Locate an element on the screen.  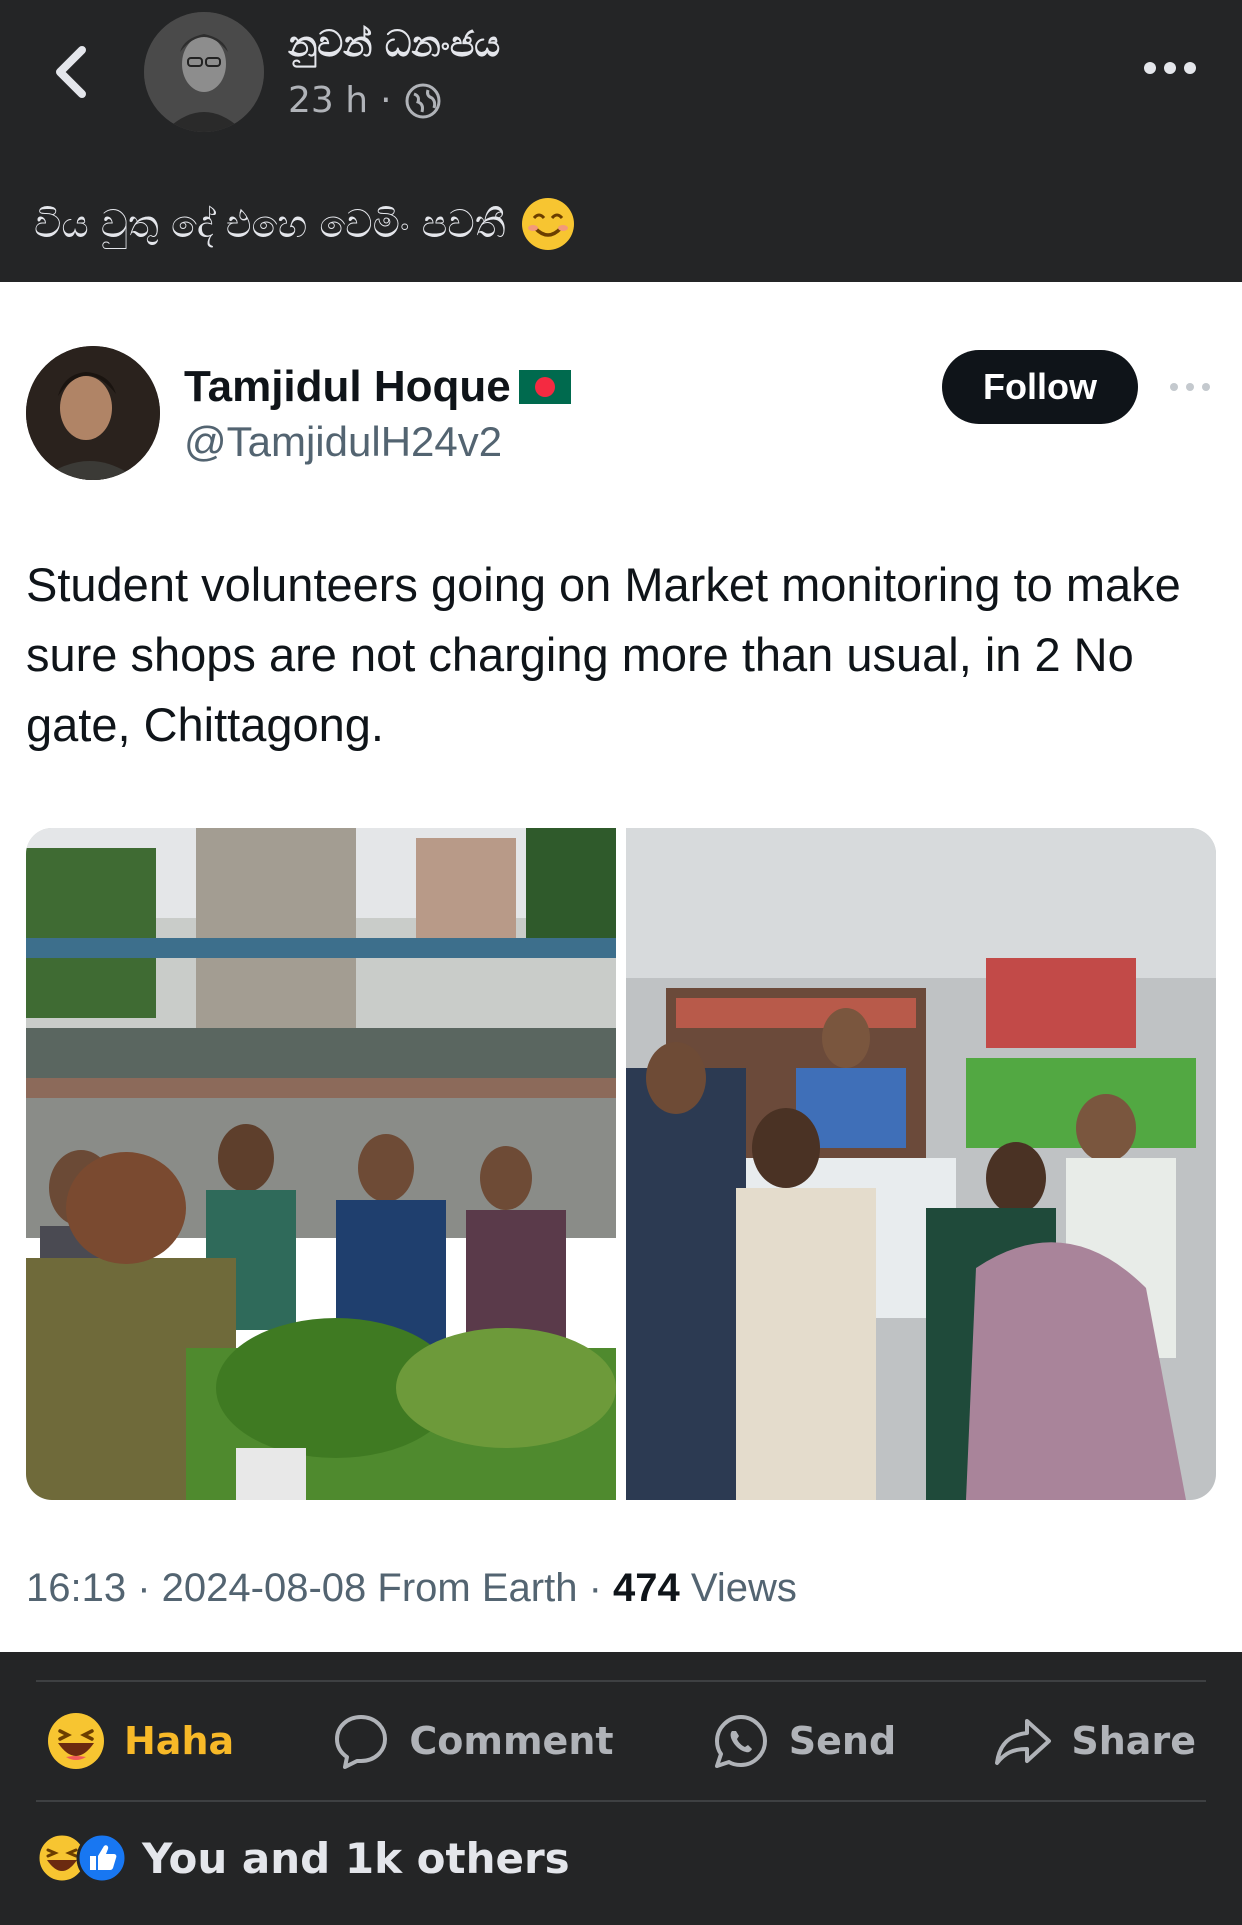
reaction-icons is located at coordinates (84, 1858).